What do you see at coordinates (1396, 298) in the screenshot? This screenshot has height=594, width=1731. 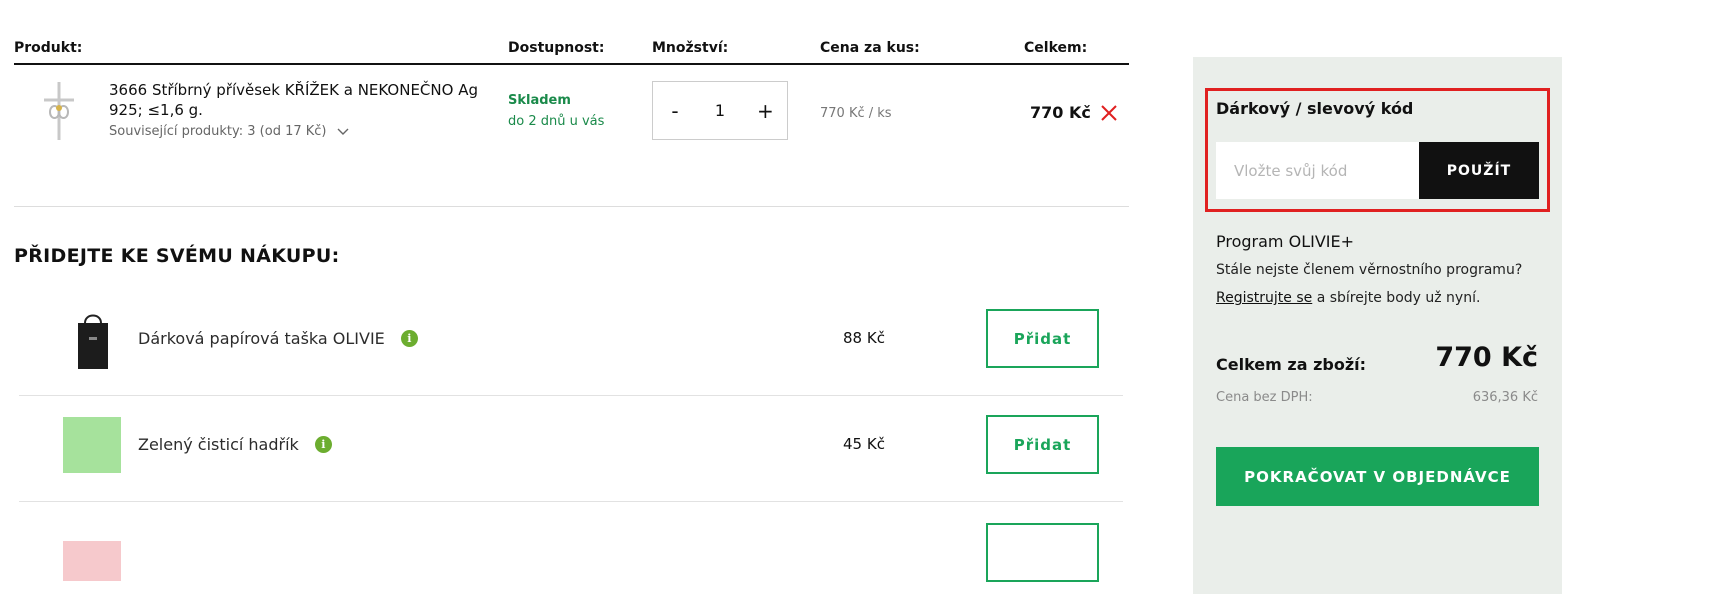 I see `register-text: a sbírejte body už nyní.` at bounding box center [1396, 298].